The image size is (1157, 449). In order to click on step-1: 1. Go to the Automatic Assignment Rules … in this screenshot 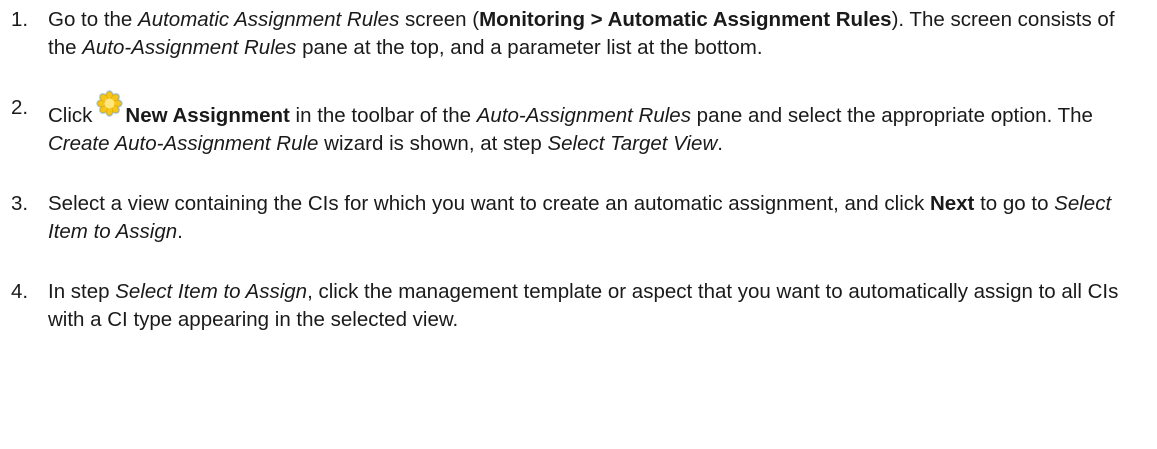, I will do `click(578, 34)`.